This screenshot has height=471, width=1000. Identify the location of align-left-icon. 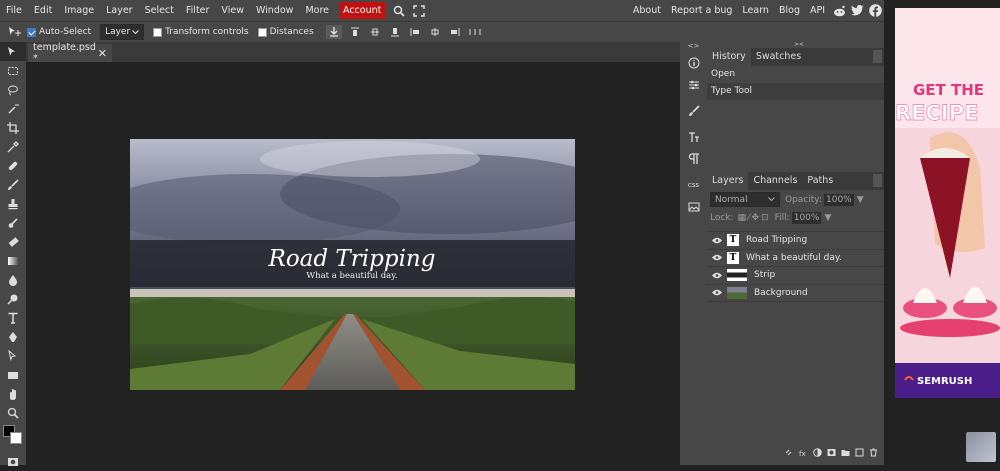
(415, 32).